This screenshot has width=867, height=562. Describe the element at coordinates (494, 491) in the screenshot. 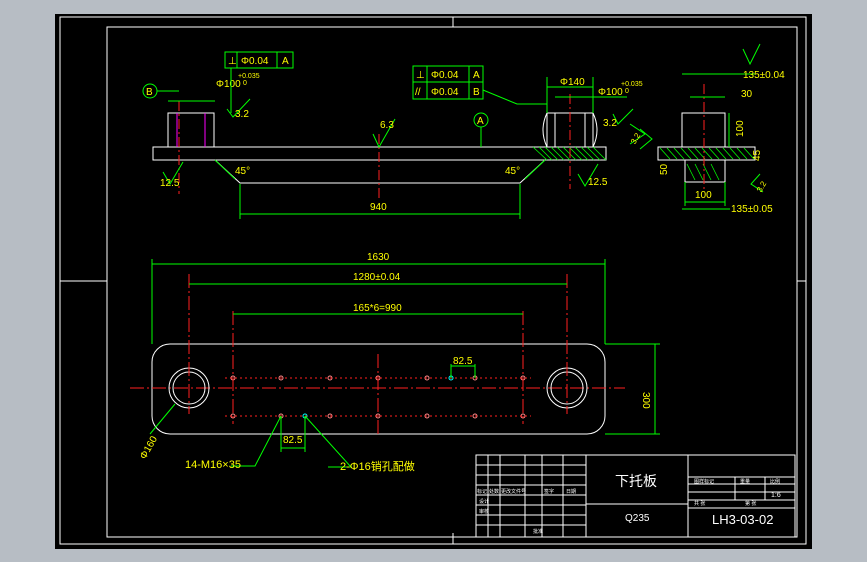

I see `svg-text: 处数` at that location.